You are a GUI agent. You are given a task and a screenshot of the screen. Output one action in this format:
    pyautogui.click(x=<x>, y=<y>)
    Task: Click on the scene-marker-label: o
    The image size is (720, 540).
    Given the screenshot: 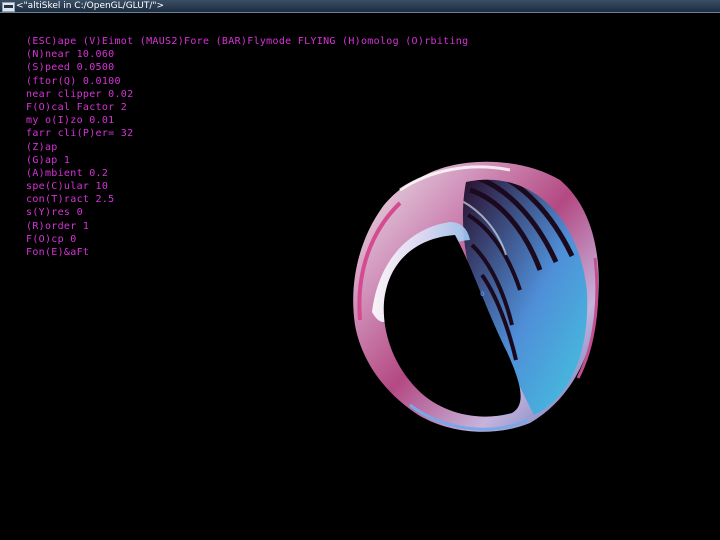 What is the action you would take?
    pyautogui.click(x=482, y=293)
    